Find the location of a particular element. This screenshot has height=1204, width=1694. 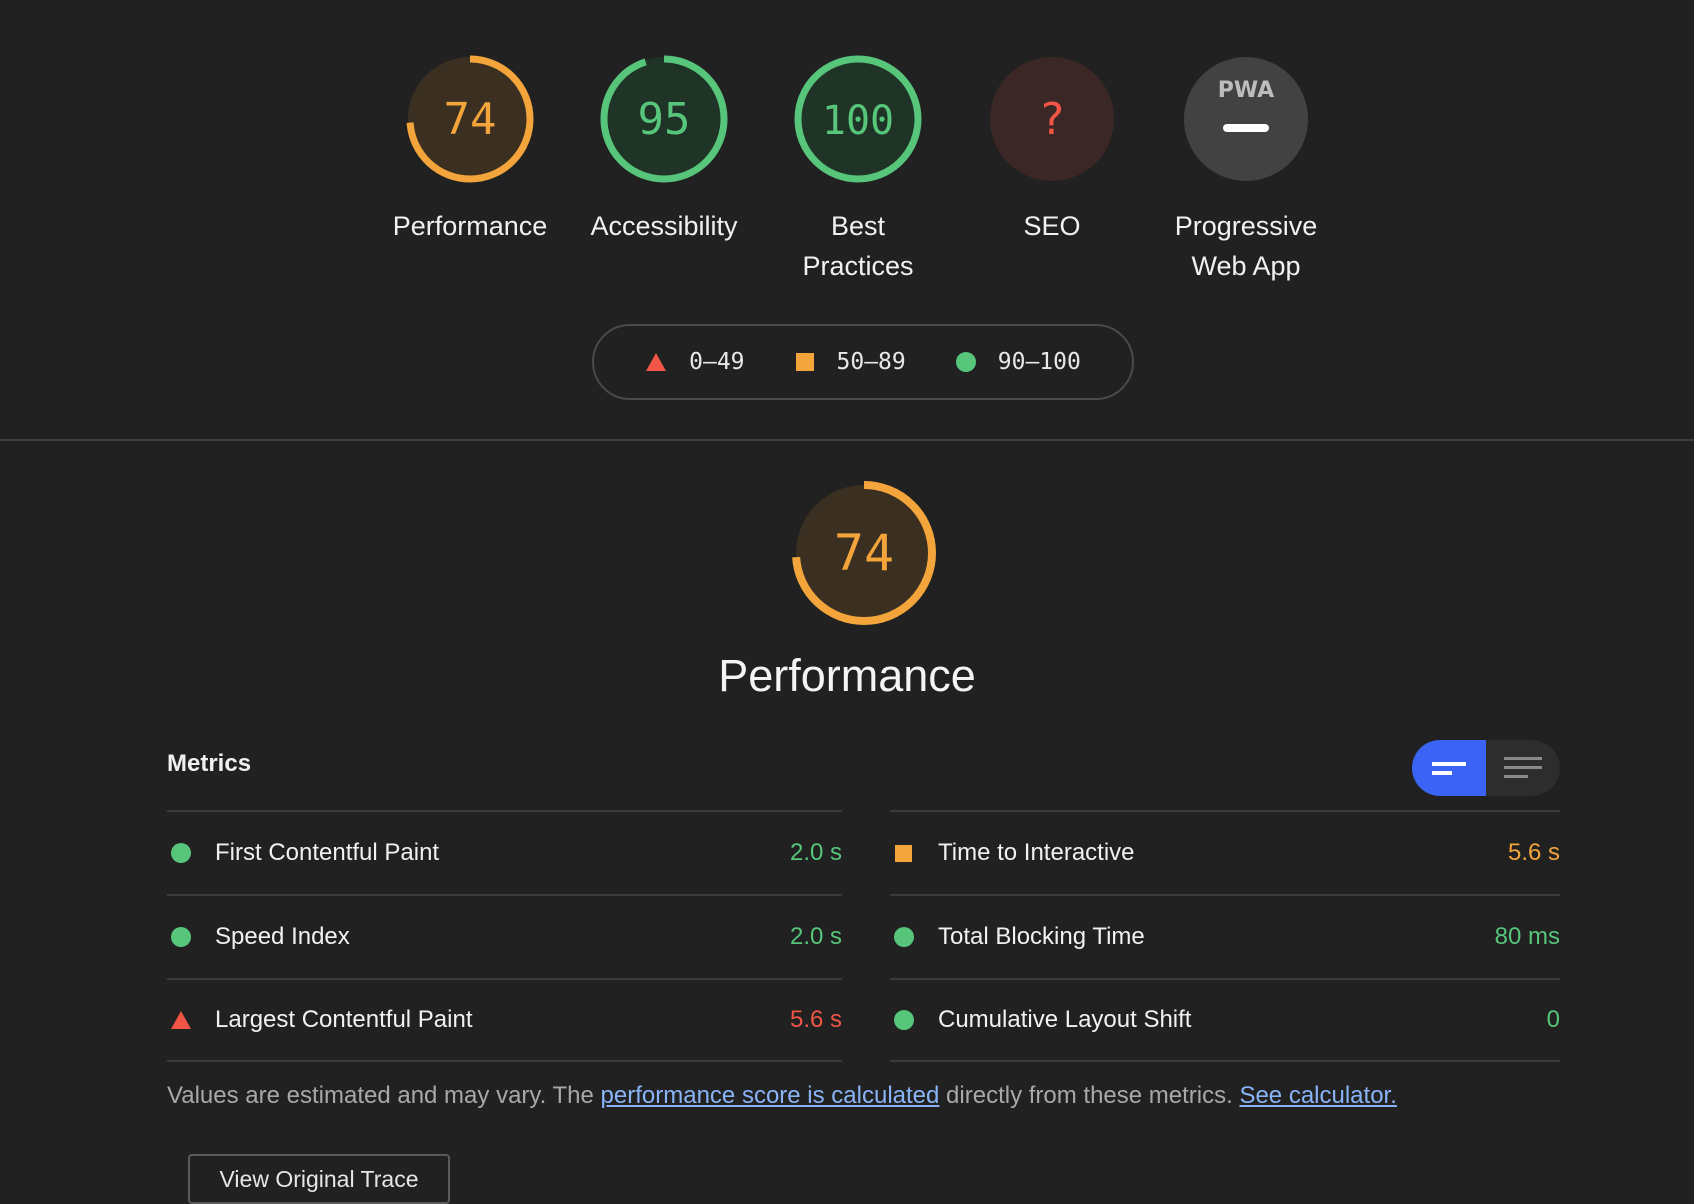

gauge-ring: PWA is located at coordinates (1246, 119).